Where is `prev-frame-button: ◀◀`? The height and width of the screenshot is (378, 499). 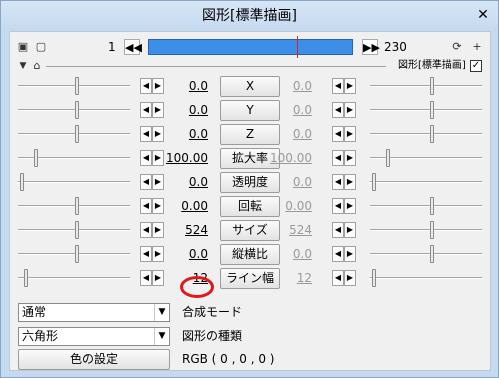 prev-frame-button: ◀◀ is located at coordinates (133, 47).